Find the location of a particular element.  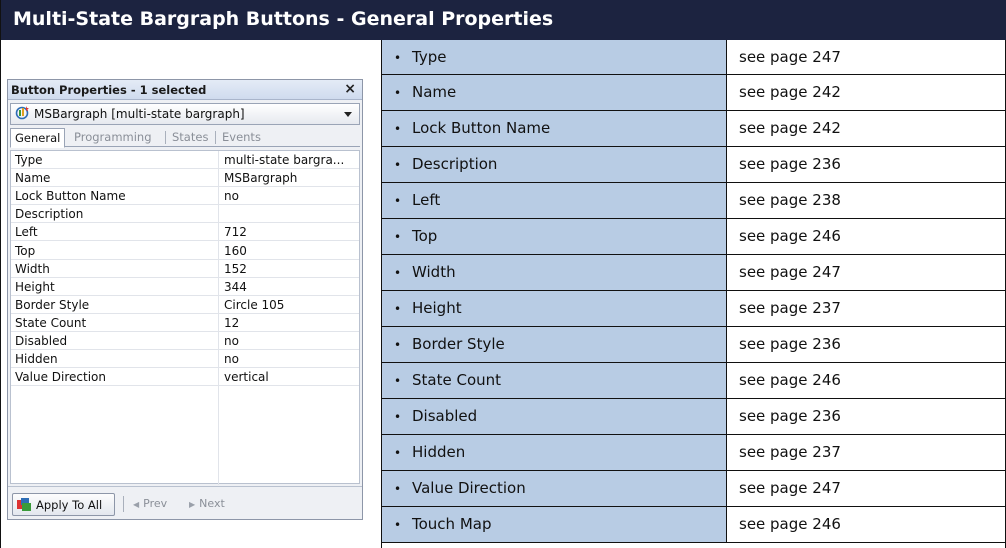

property-value: 12 is located at coordinates (290, 323).